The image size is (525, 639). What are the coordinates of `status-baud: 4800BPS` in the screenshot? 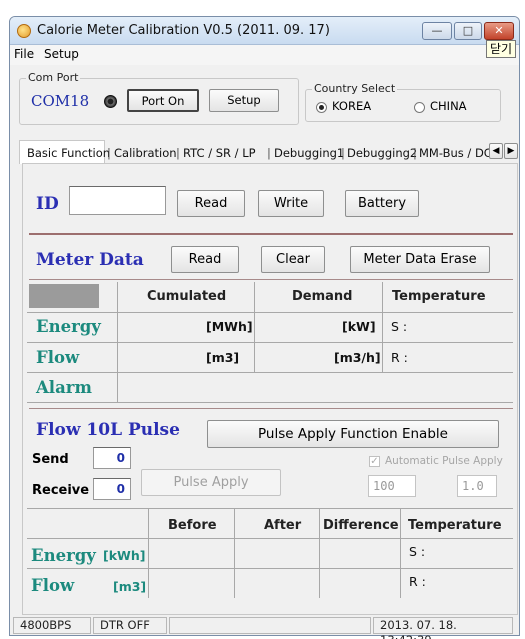 It's located at (52, 625).